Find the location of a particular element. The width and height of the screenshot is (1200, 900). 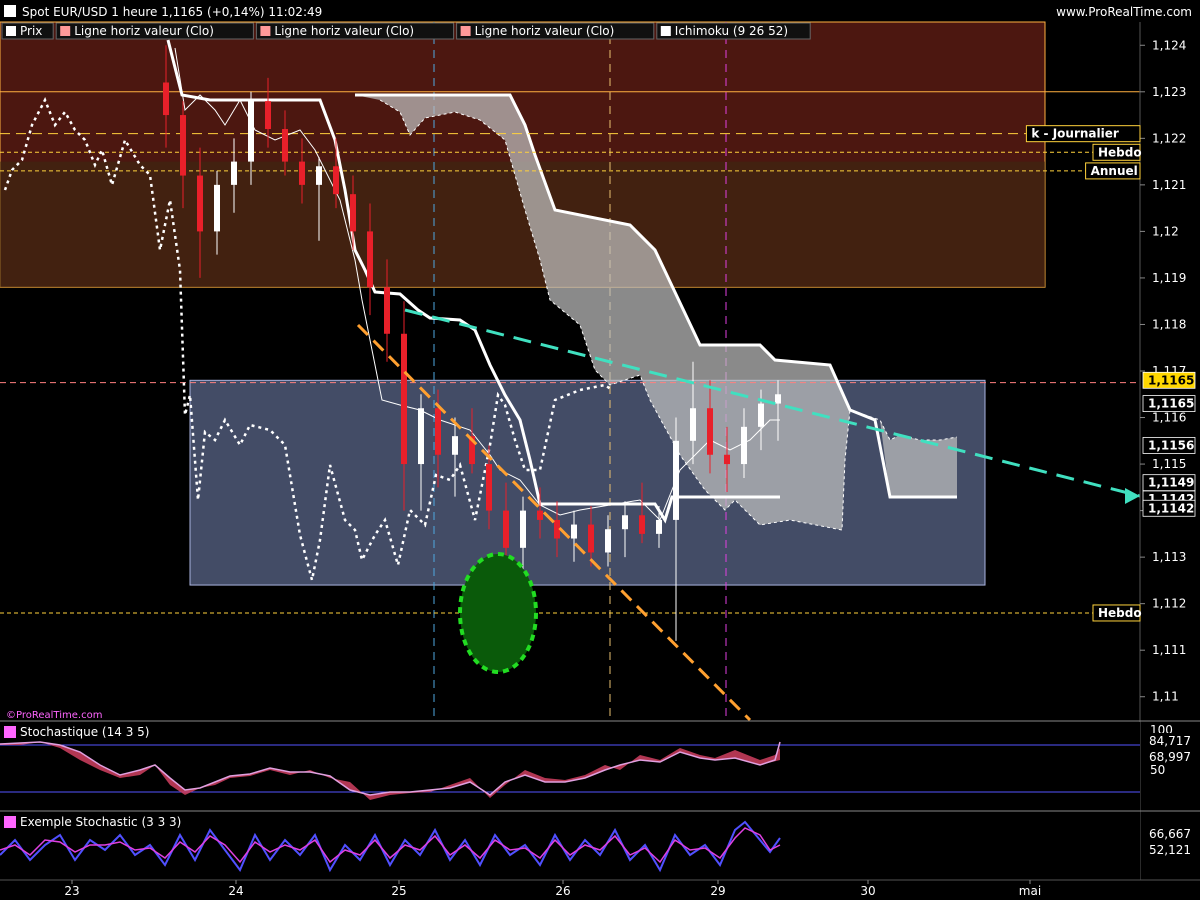

example-value-1: 66,667 is located at coordinates (1170, 834).